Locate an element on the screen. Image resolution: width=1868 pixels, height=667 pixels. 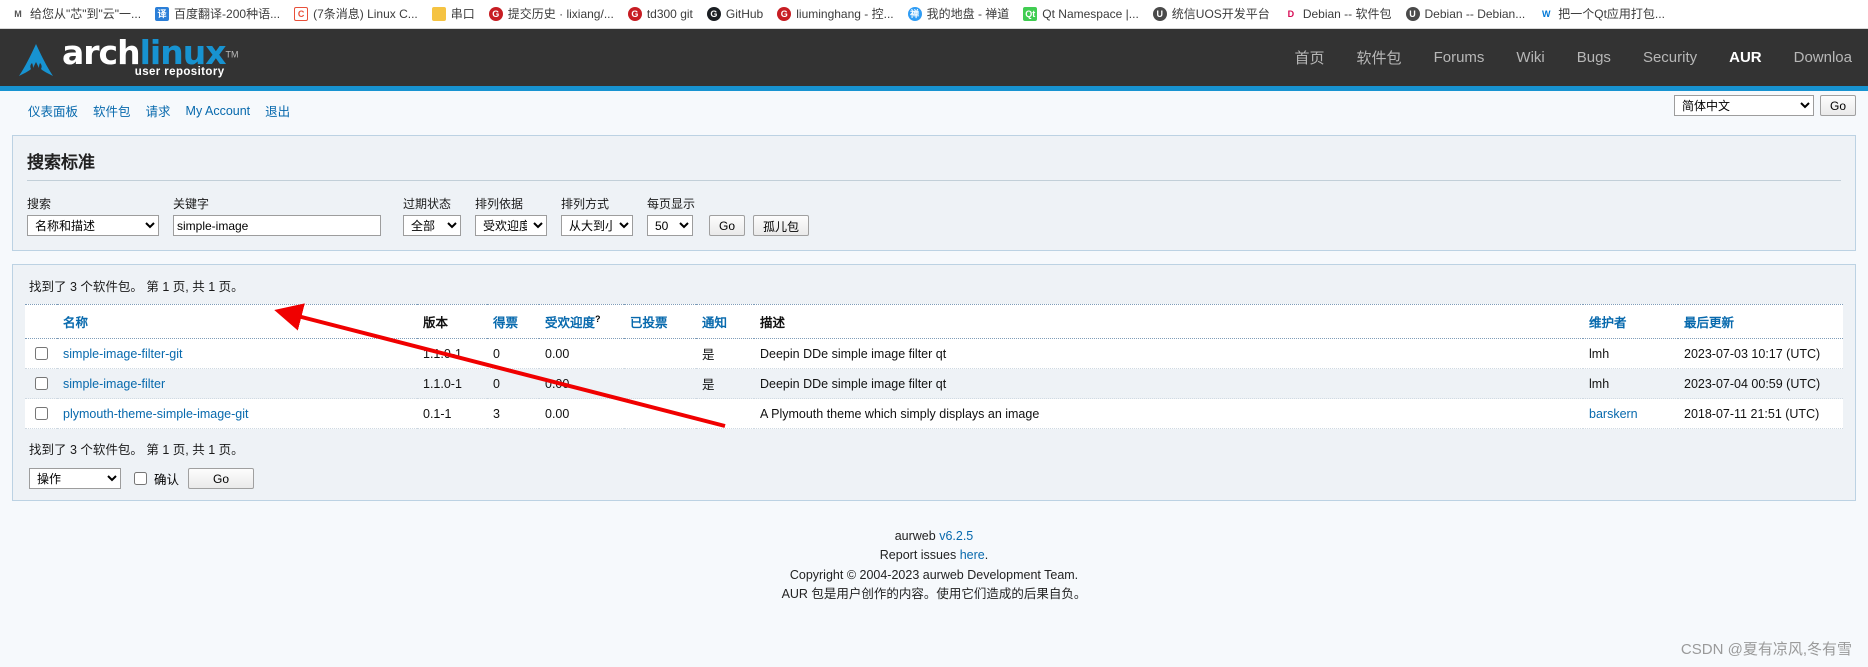
sort-by-select: 受欢迎度 is located at coordinates (511, 225).